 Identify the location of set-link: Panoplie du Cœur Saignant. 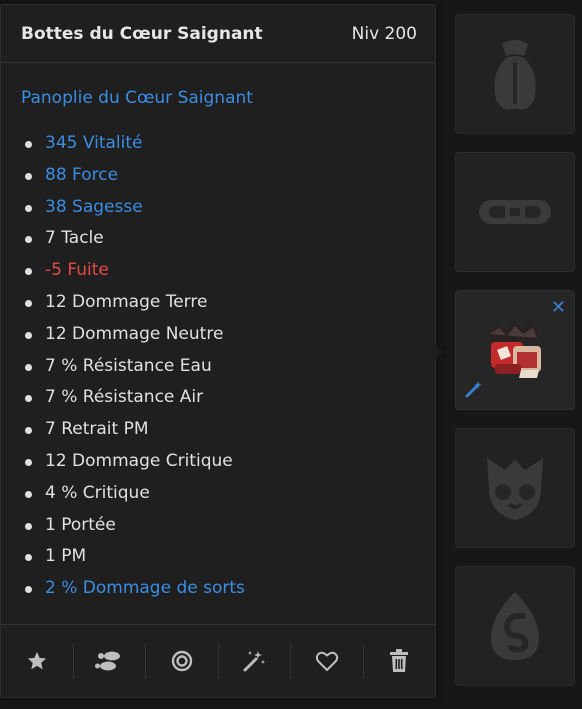
(218, 95).